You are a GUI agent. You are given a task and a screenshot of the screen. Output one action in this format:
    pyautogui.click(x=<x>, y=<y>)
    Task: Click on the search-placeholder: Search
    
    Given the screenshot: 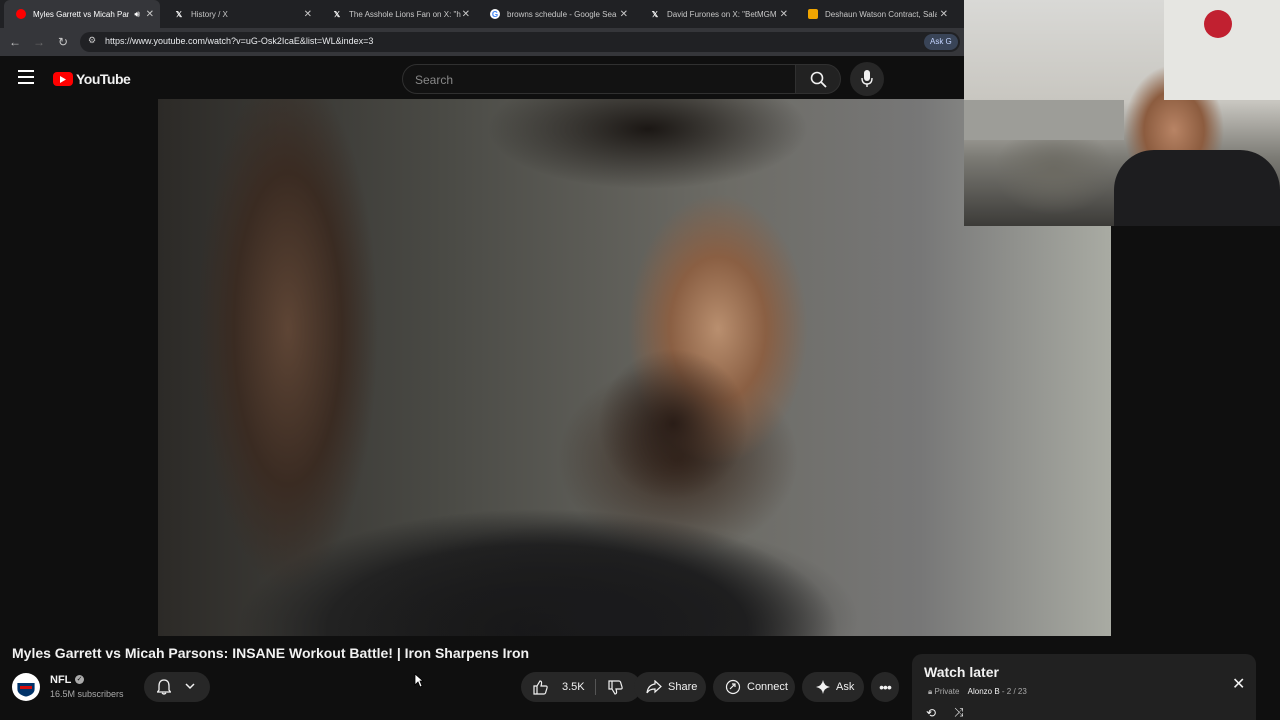 What is the action you would take?
    pyautogui.click(x=434, y=80)
    